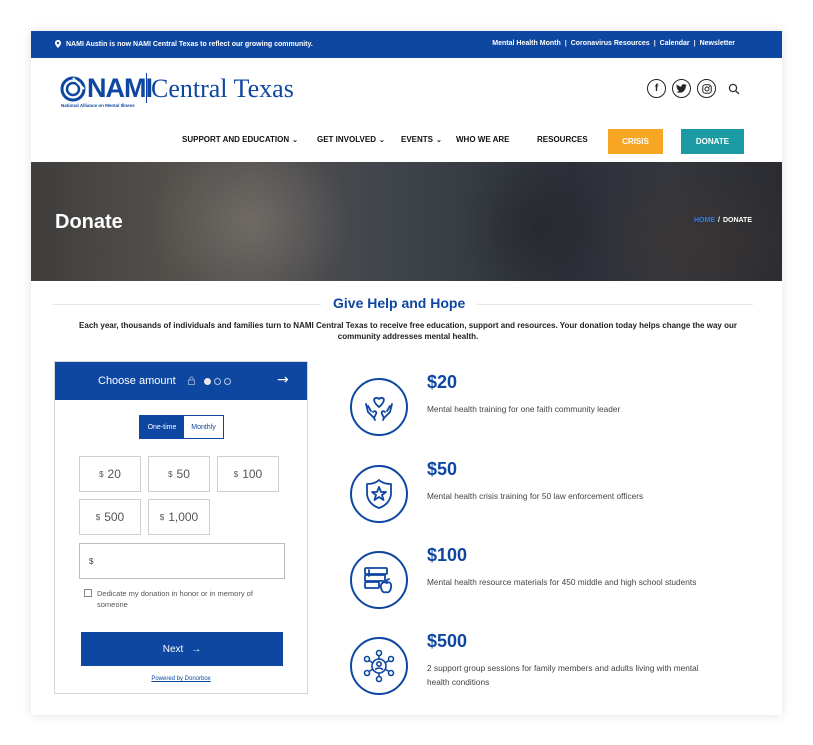  I want to click on lock-icon, so click(191, 380).